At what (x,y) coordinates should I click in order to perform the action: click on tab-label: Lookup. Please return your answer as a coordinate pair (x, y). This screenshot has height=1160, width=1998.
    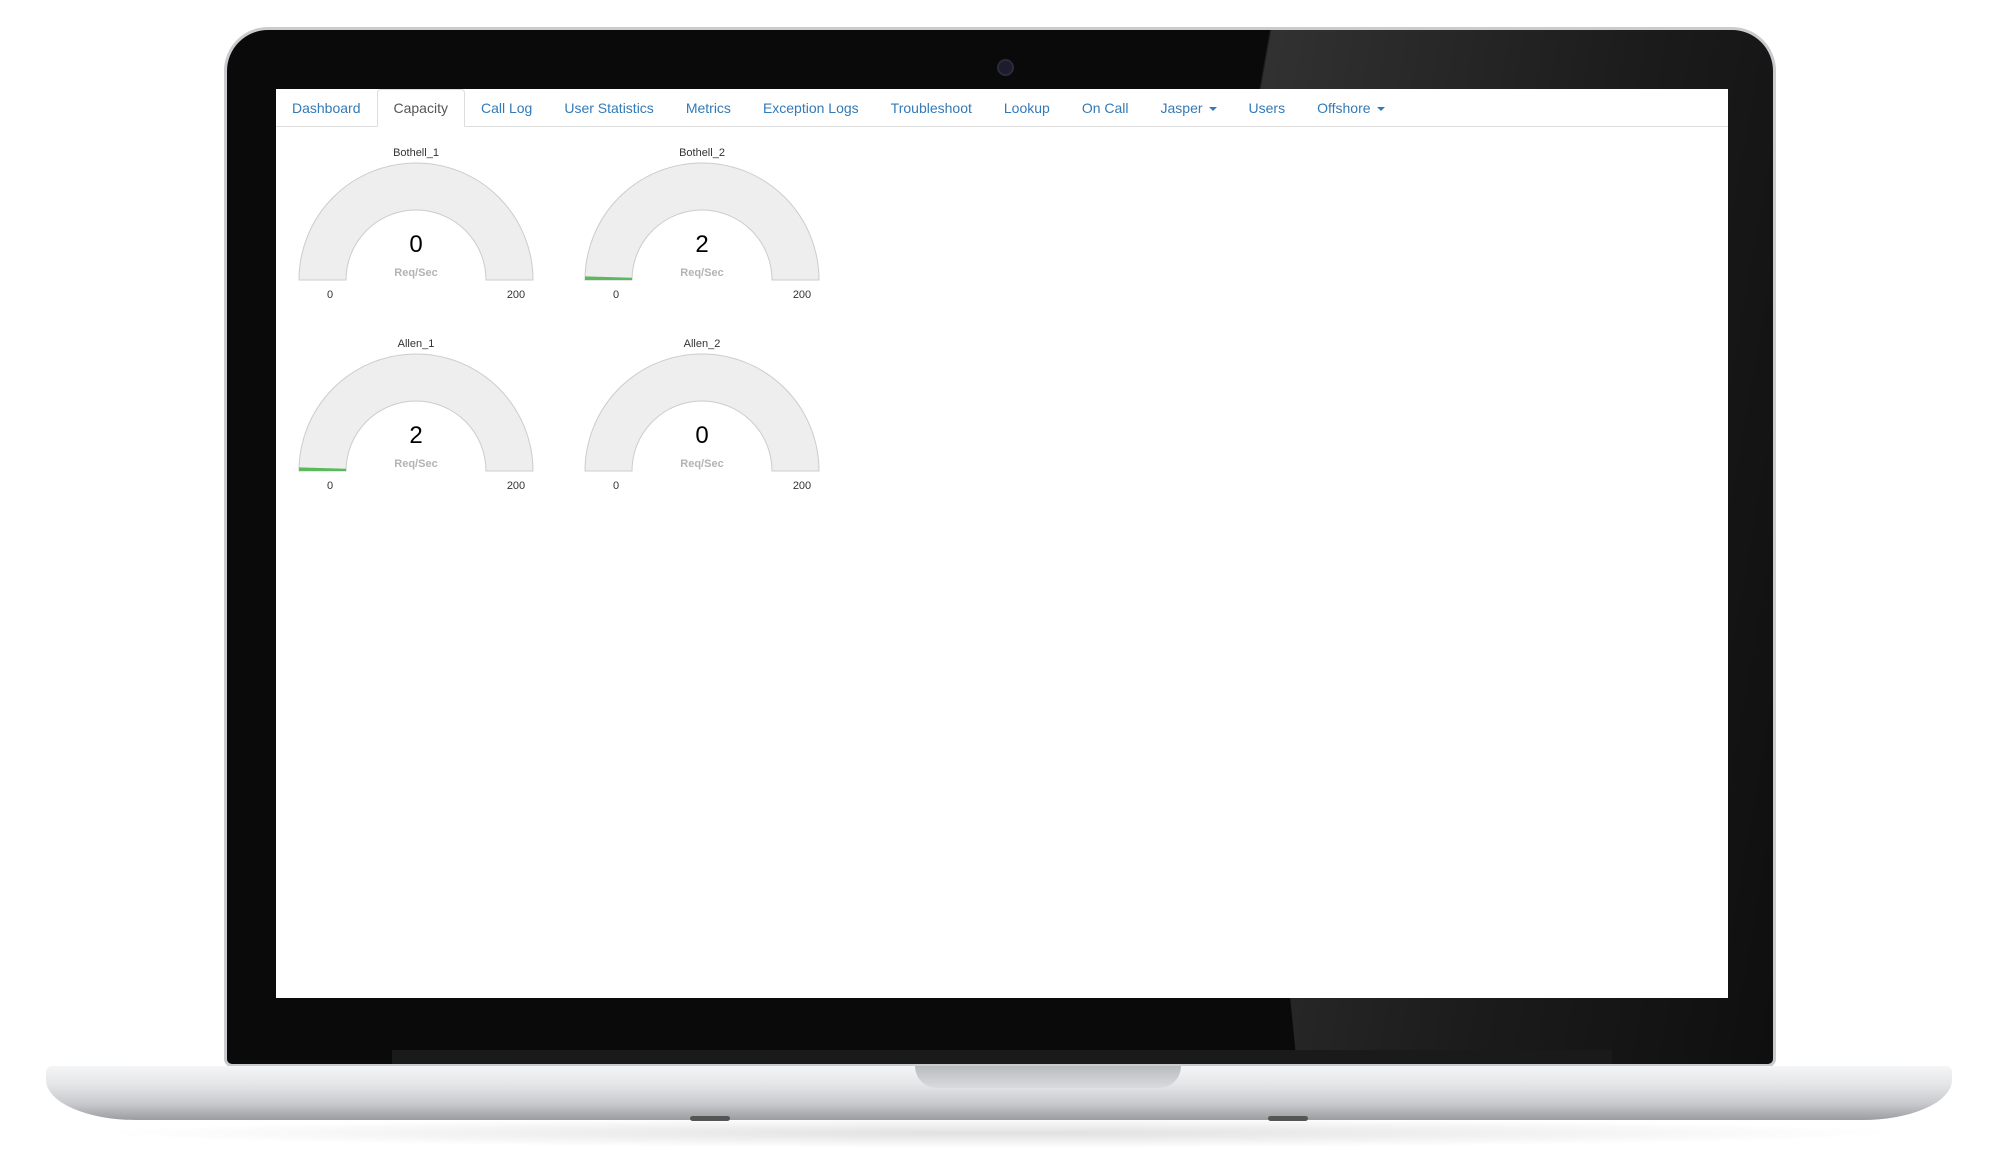
    Looking at the image, I should click on (1026, 108).